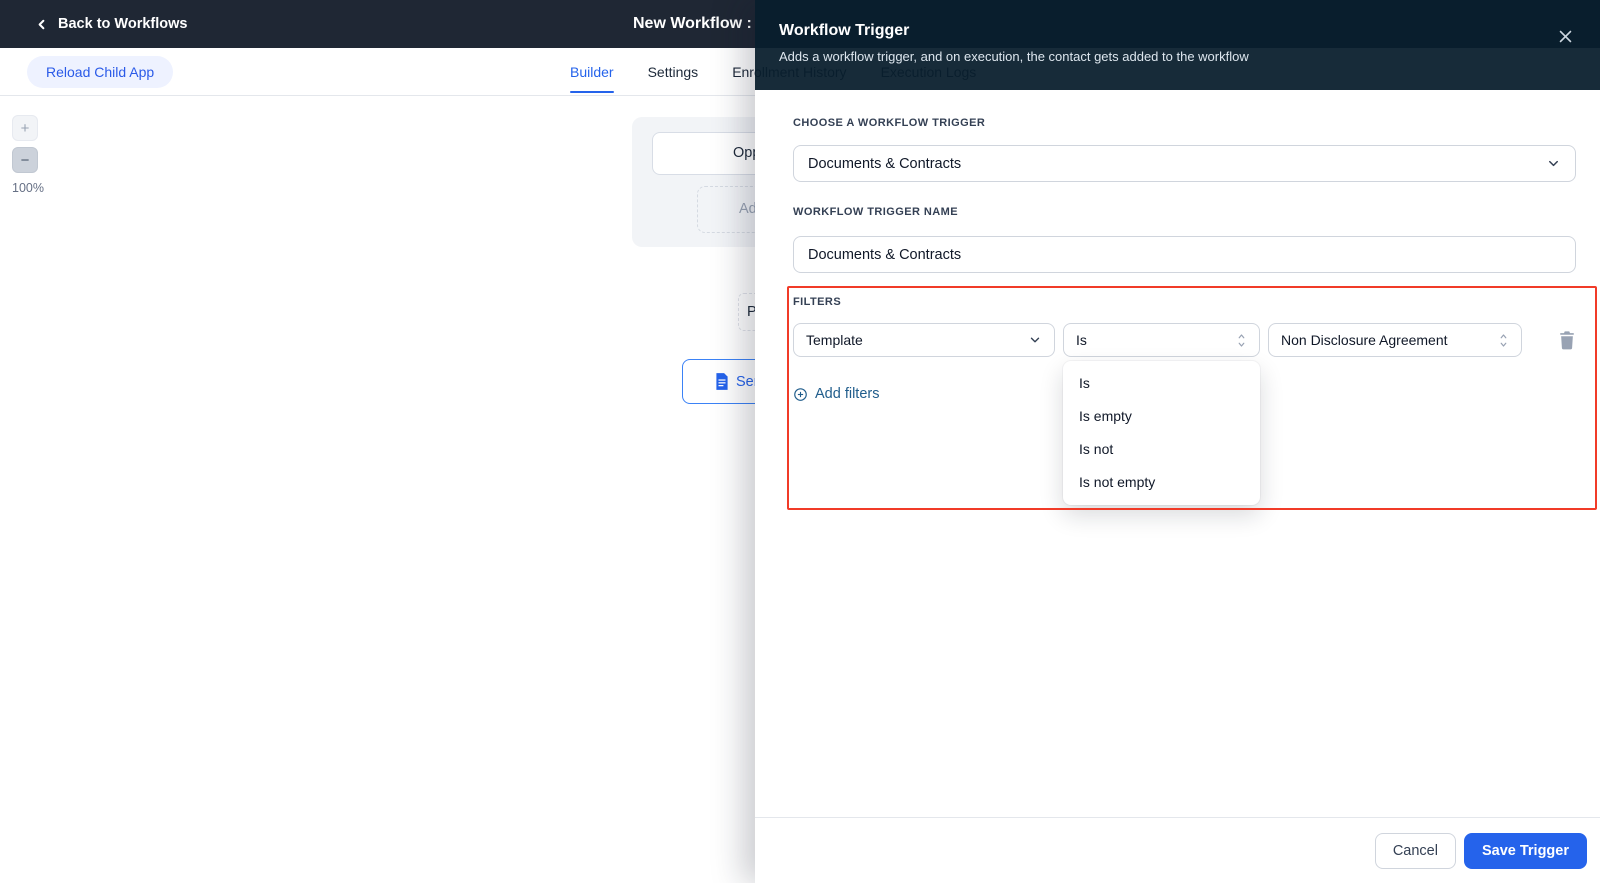 This screenshot has height=883, width=1600. I want to click on zoom-level-label: 100%, so click(28, 188).